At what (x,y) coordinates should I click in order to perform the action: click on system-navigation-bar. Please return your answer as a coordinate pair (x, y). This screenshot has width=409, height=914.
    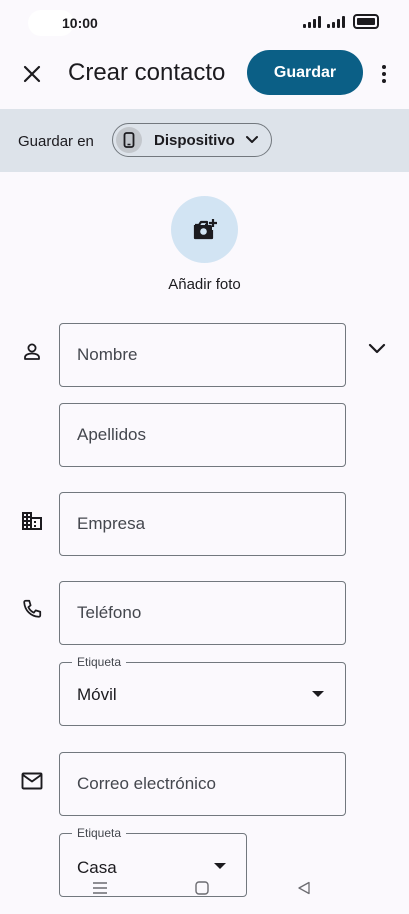
    Looking at the image, I should click on (204, 888).